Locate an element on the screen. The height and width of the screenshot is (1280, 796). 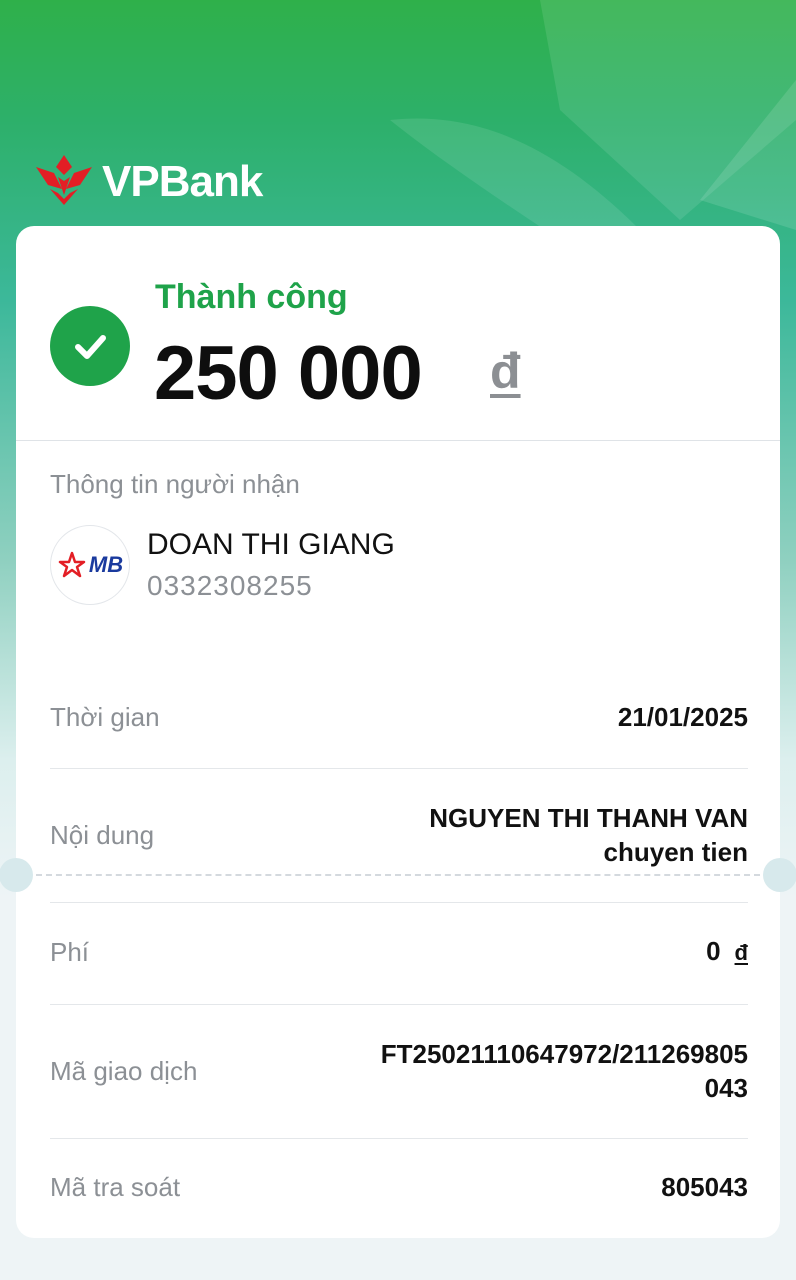
ticket-notch-left is located at coordinates (16, 875).